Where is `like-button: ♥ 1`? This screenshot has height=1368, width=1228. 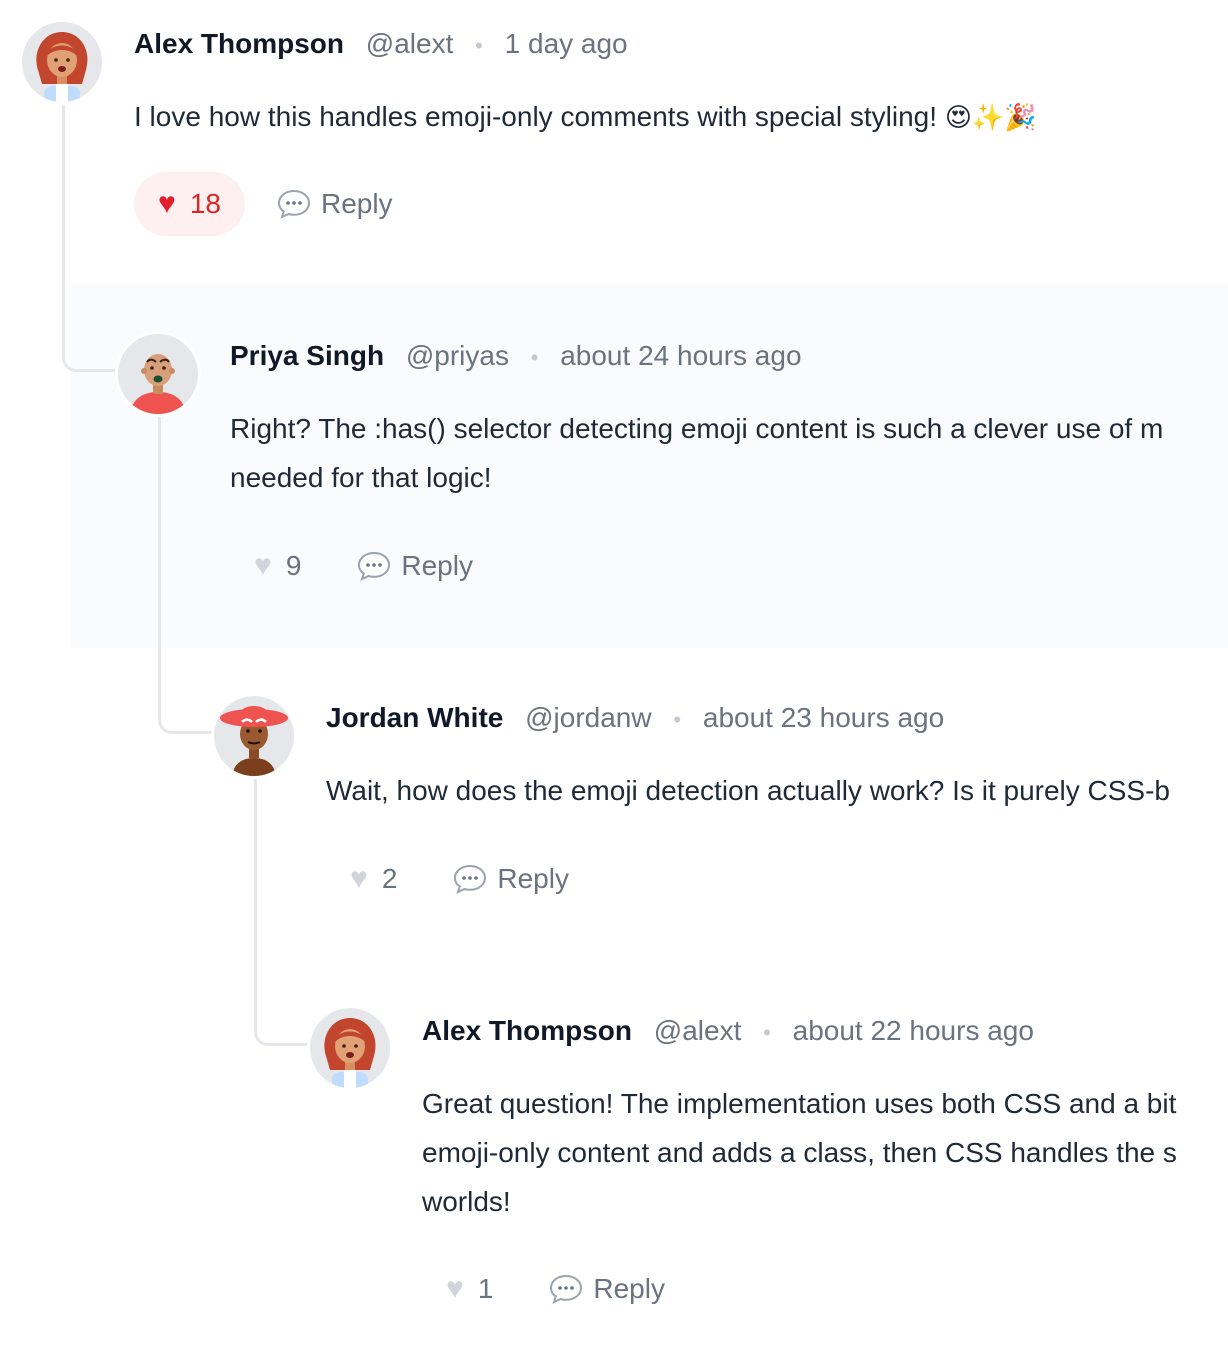
like-button: ♥ 1 is located at coordinates (469, 1289).